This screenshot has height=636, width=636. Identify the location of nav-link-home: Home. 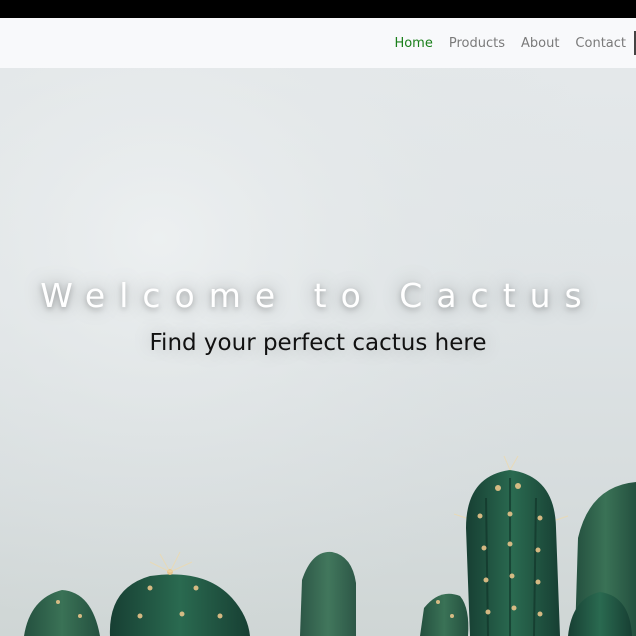
(413, 43).